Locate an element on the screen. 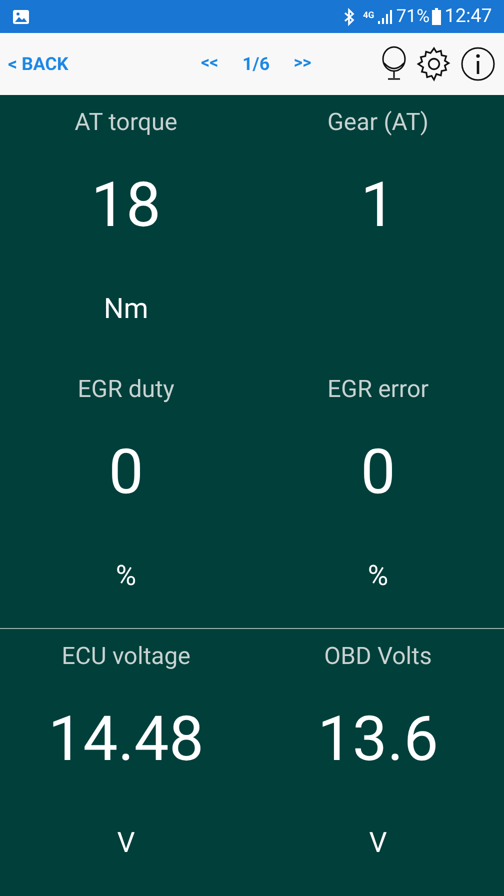 The height and width of the screenshot is (896, 504). back-button: < BACK is located at coordinates (38, 64).